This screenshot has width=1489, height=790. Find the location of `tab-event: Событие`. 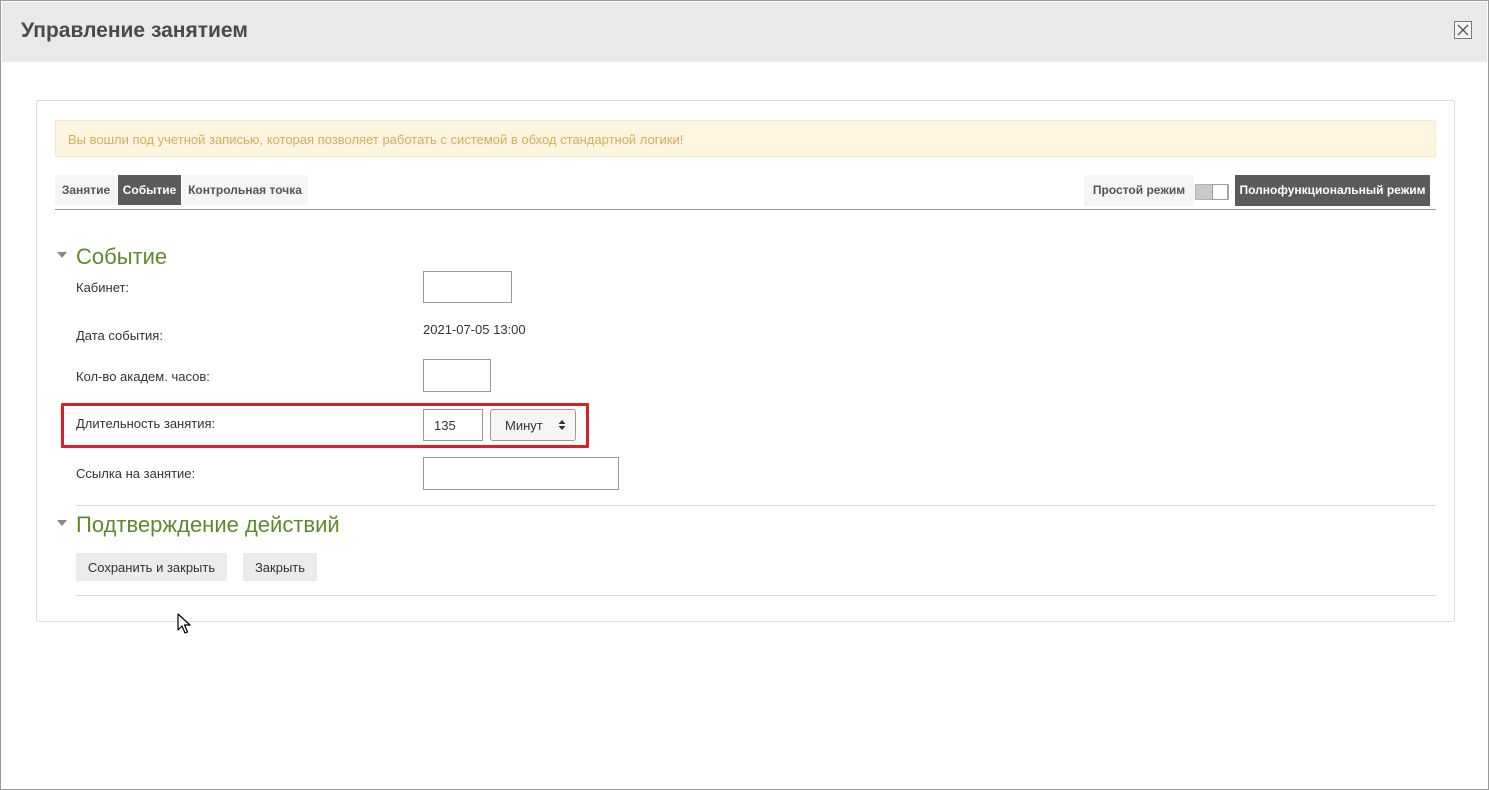

tab-event: Событие is located at coordinates (149, 190).